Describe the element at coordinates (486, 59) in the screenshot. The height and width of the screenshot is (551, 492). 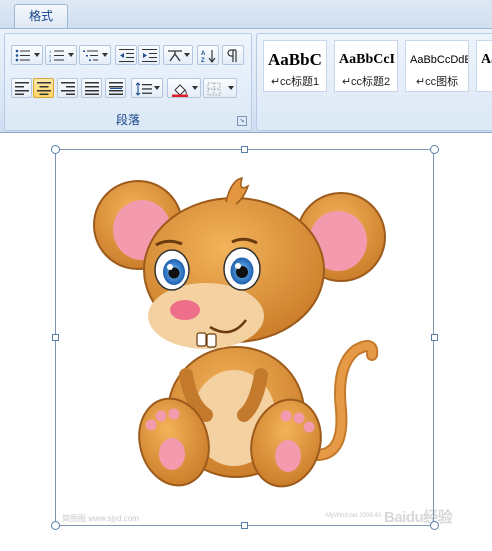
I see `style-preview: AaB` at that location.